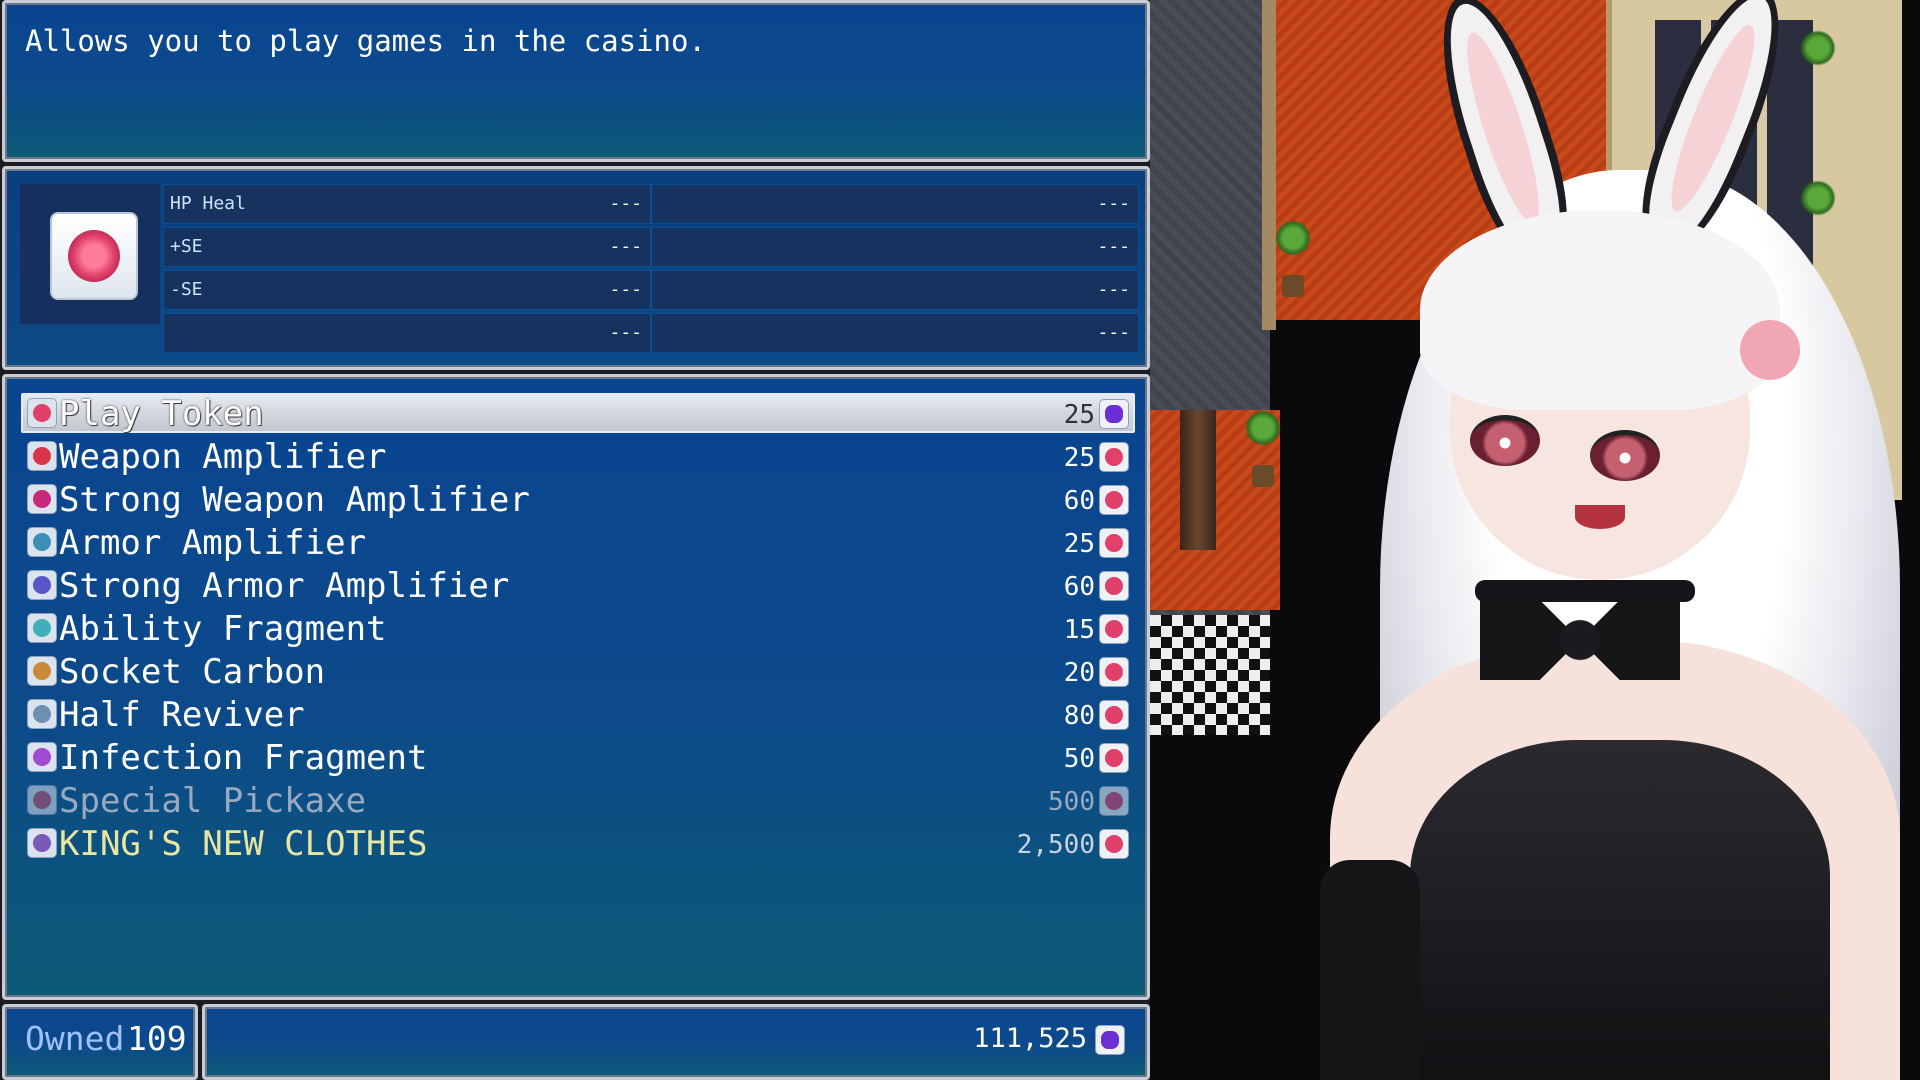 Image resolution: width=1920 pixels, height=1080 pixels. I want to click on stat-label: +SE, so click(186, 246).